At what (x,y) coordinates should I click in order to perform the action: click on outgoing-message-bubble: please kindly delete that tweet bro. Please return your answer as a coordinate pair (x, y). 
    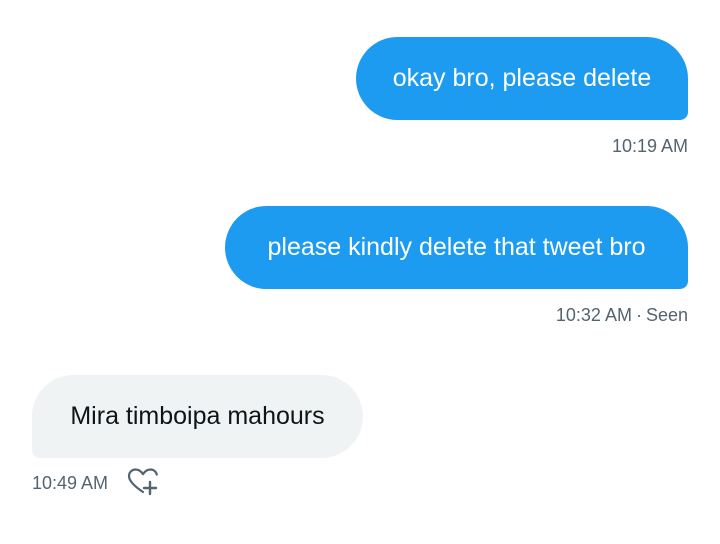
    Looking at the image, I should click on (456, 247).